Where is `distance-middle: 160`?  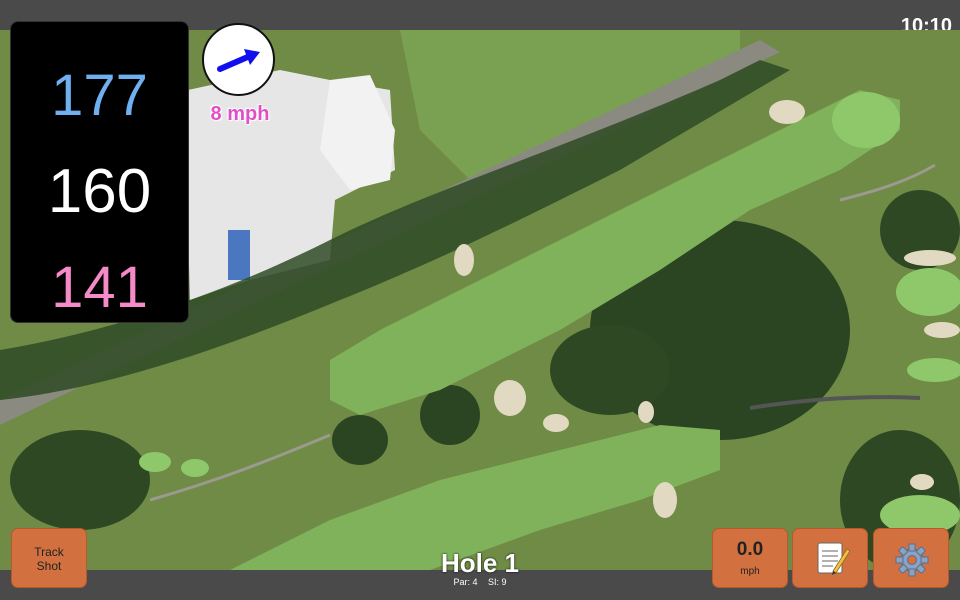
distance-middle: 160 is located at coordinates (99, 191).